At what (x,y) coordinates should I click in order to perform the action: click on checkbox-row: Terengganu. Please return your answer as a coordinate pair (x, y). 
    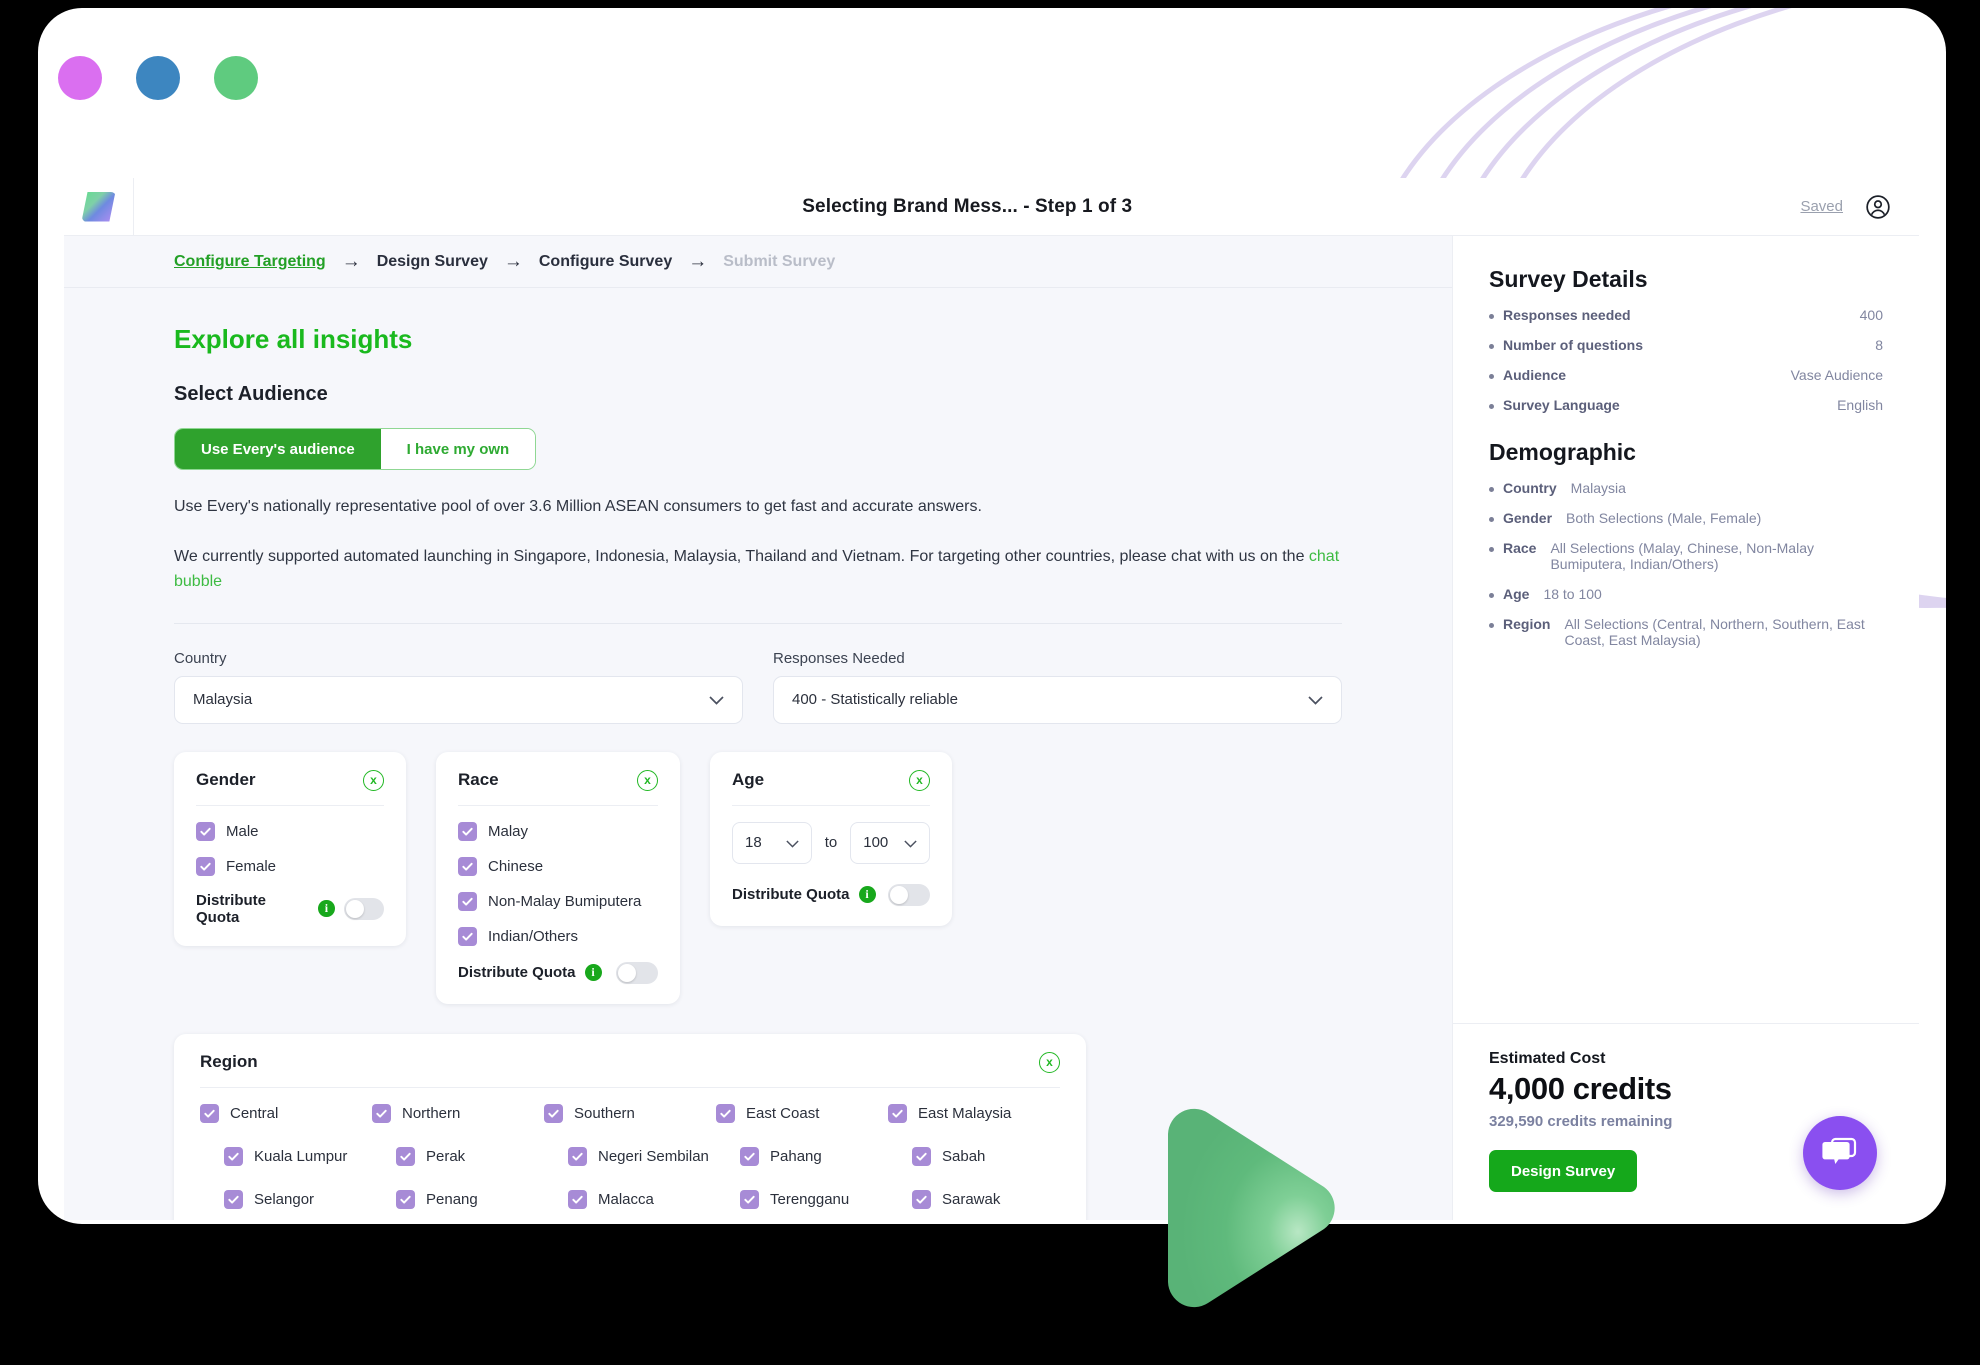
    Looking at the image, I should click on (814, 1199).